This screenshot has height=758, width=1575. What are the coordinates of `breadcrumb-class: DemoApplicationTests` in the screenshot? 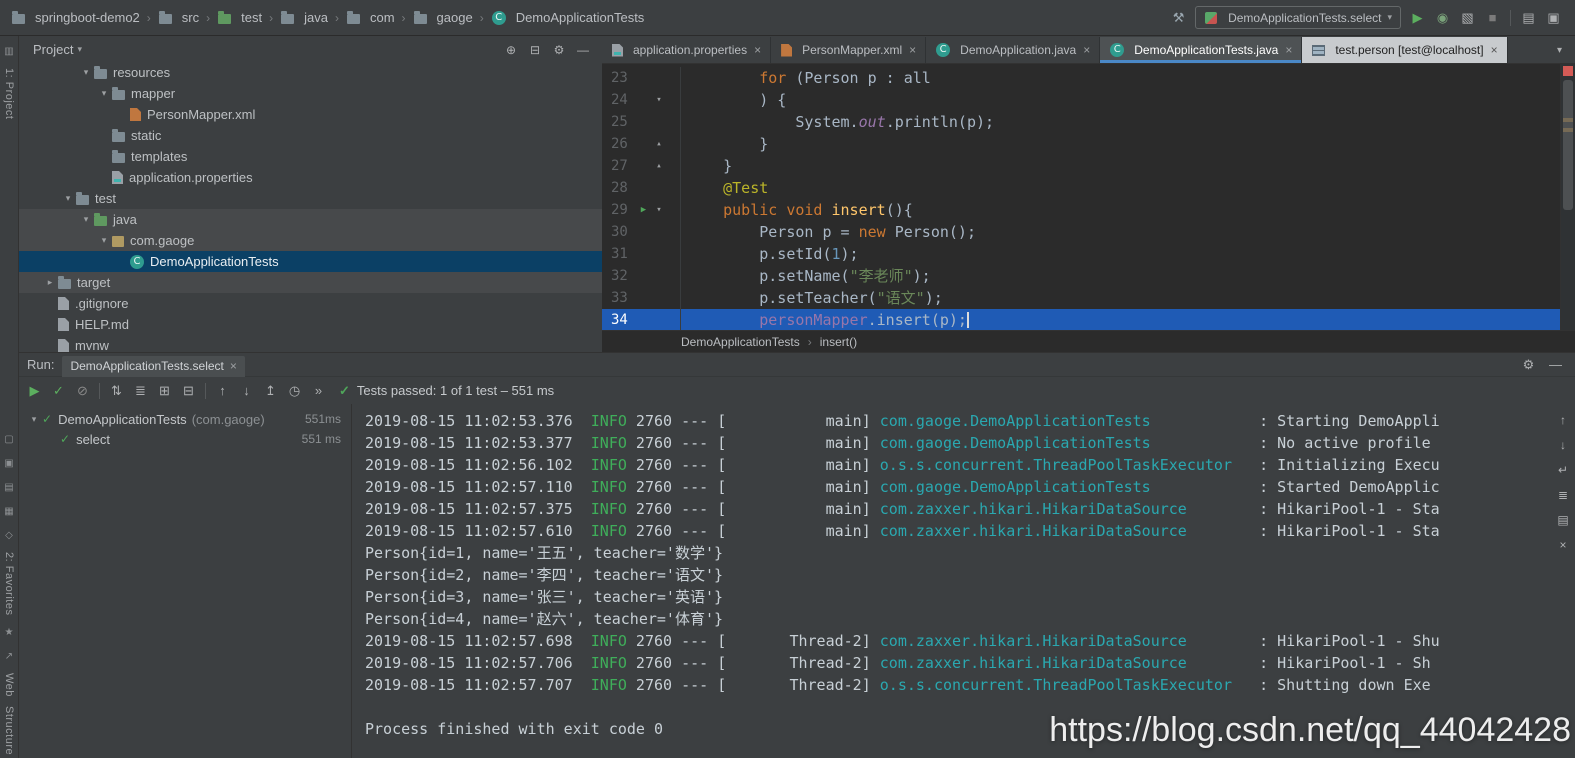 It's located at (740, 342).